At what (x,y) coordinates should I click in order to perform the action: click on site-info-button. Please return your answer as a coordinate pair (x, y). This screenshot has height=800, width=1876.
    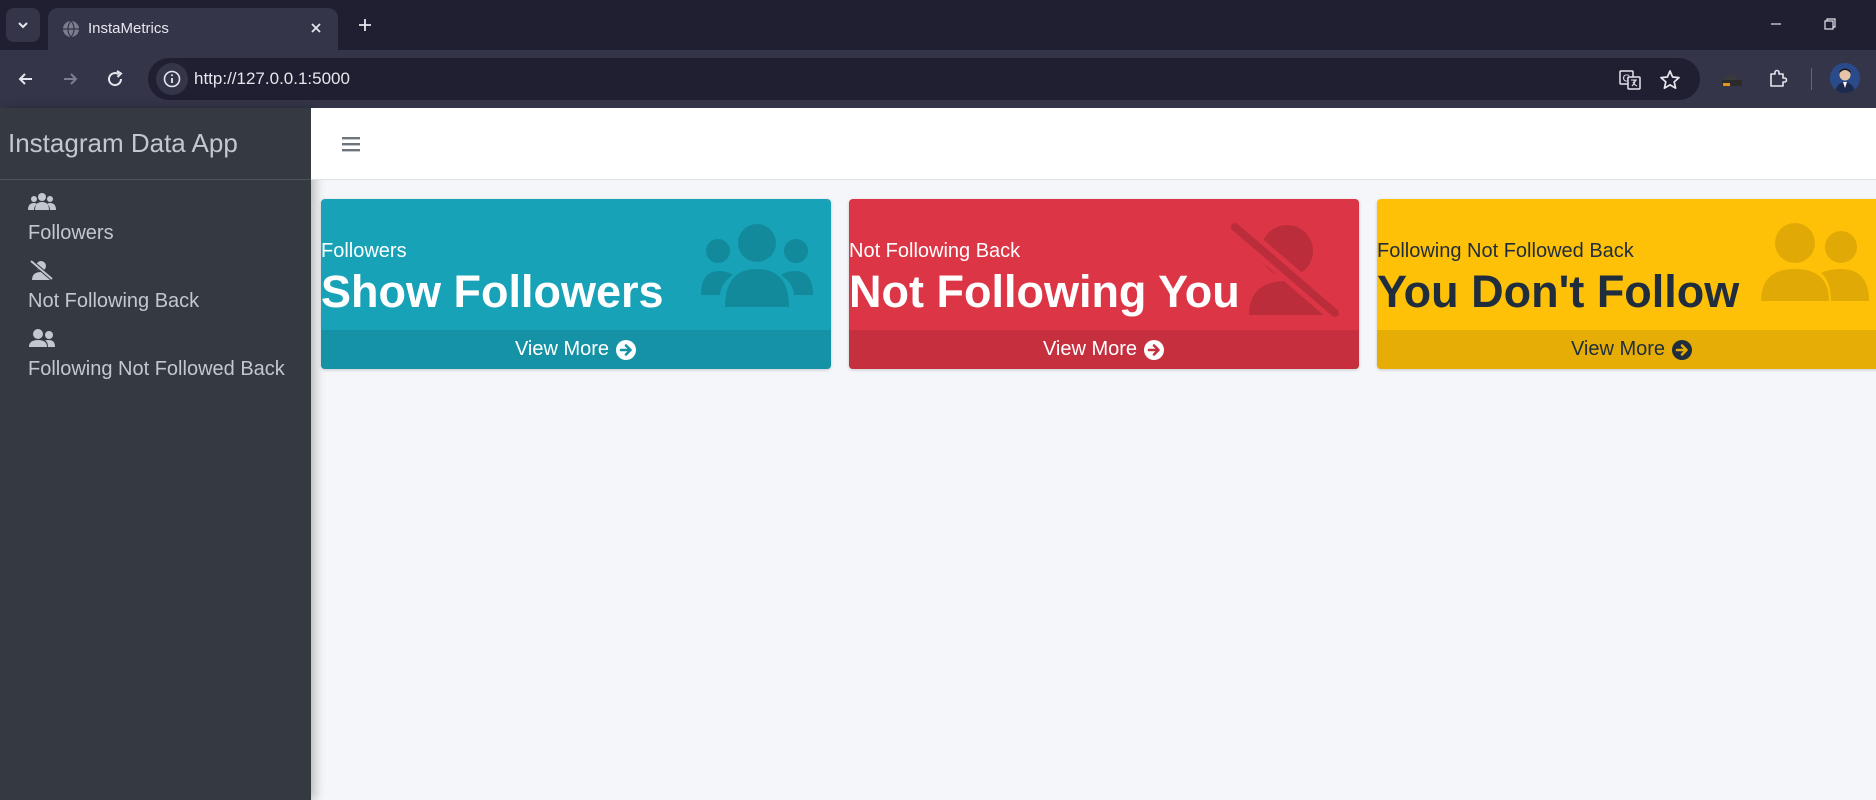
    Looking at the image, I should click on (172, 79).